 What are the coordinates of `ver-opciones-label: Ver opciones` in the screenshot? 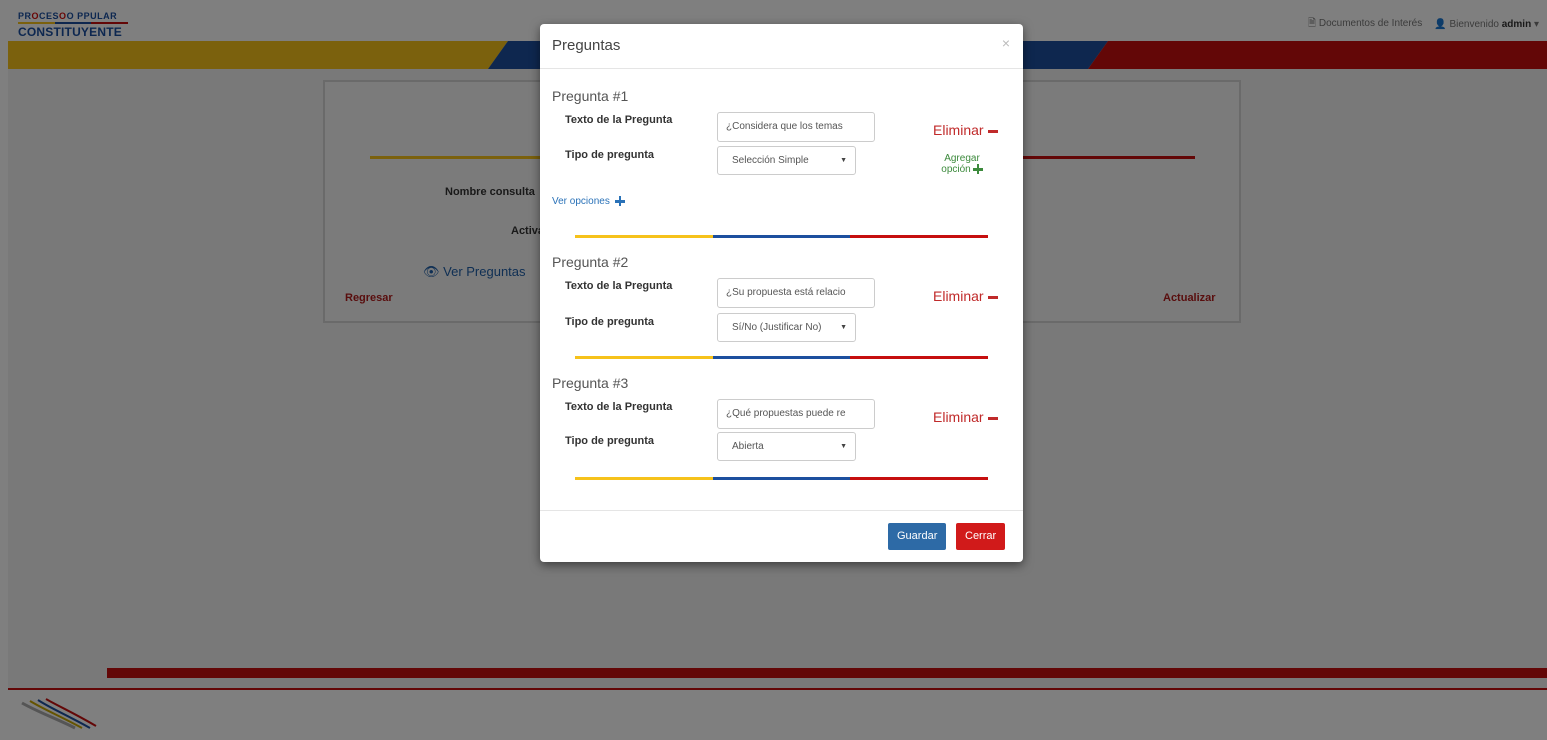 It's located at (581, 201).